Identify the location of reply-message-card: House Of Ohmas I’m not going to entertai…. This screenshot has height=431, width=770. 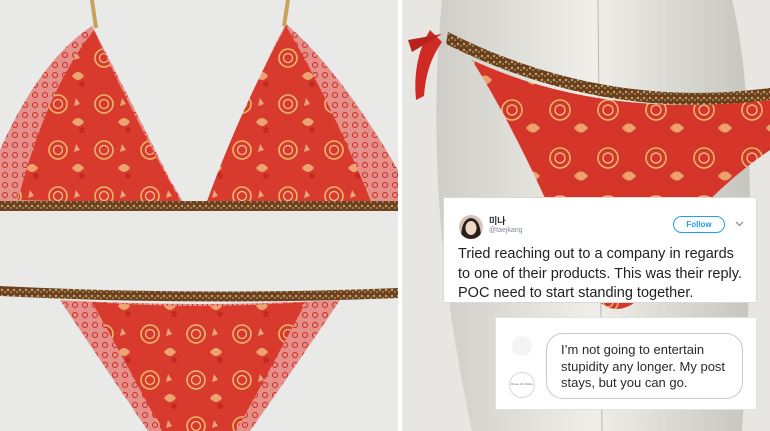
(626, 363).